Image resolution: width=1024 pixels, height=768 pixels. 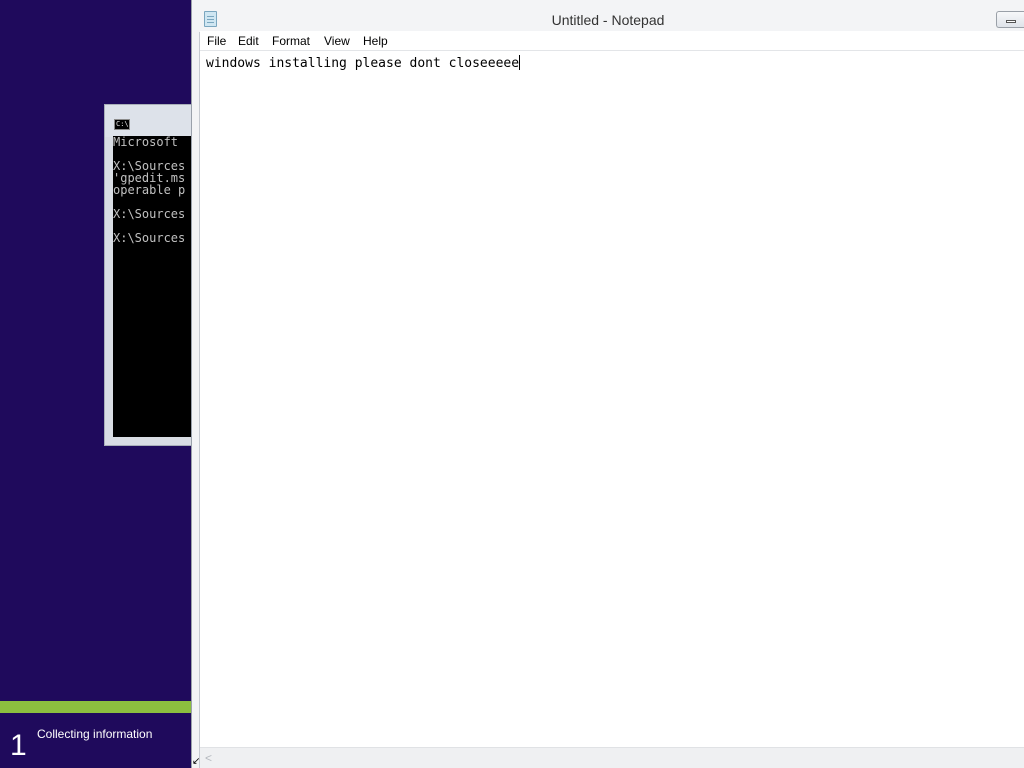 What do you see at coordinates (208, 758) in the screenshot?
I see `scroll-left-arrow-icon: <` at bounding box center [208, 758].